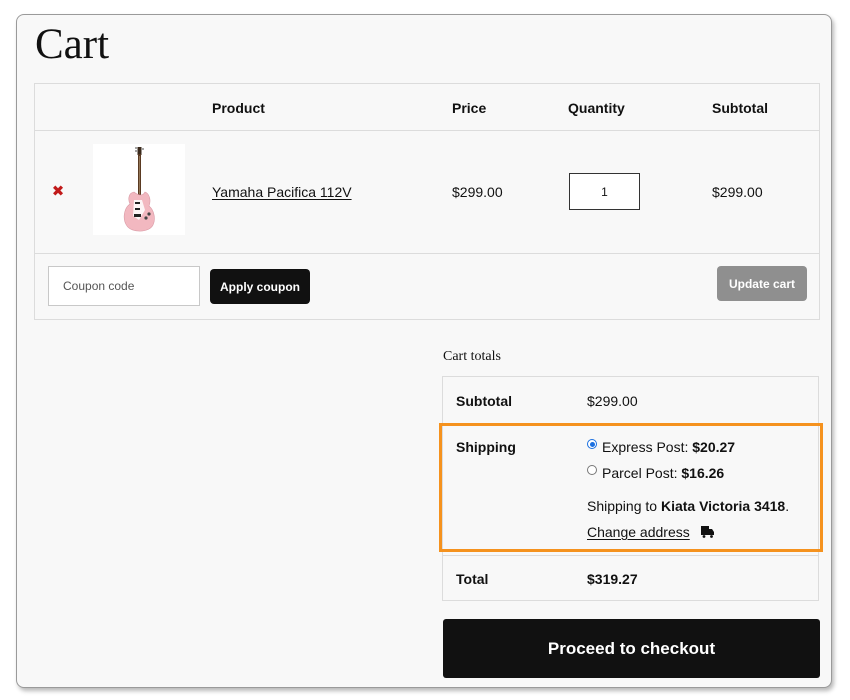 The image size is (850, 700). I want to click on shipping-label: Shipping, so click(486, 447).